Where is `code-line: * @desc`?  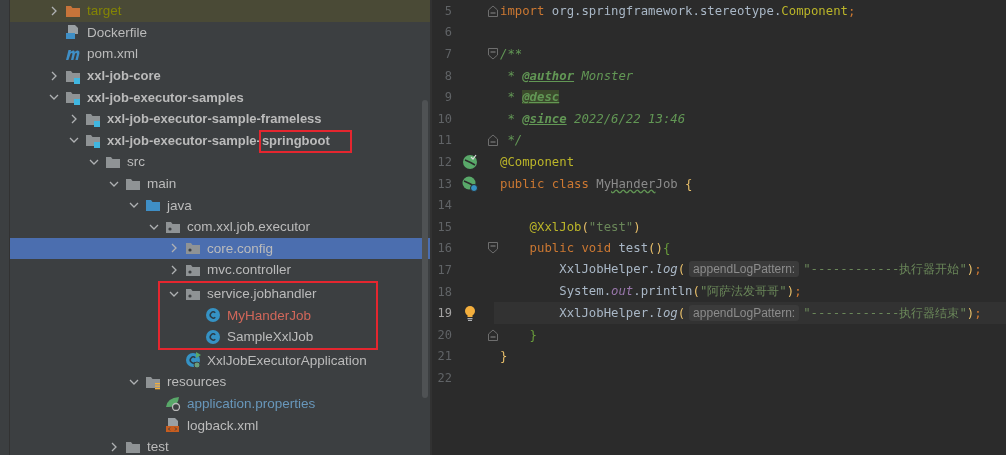 code-line: * @desc is located at coordinates (533, 97).